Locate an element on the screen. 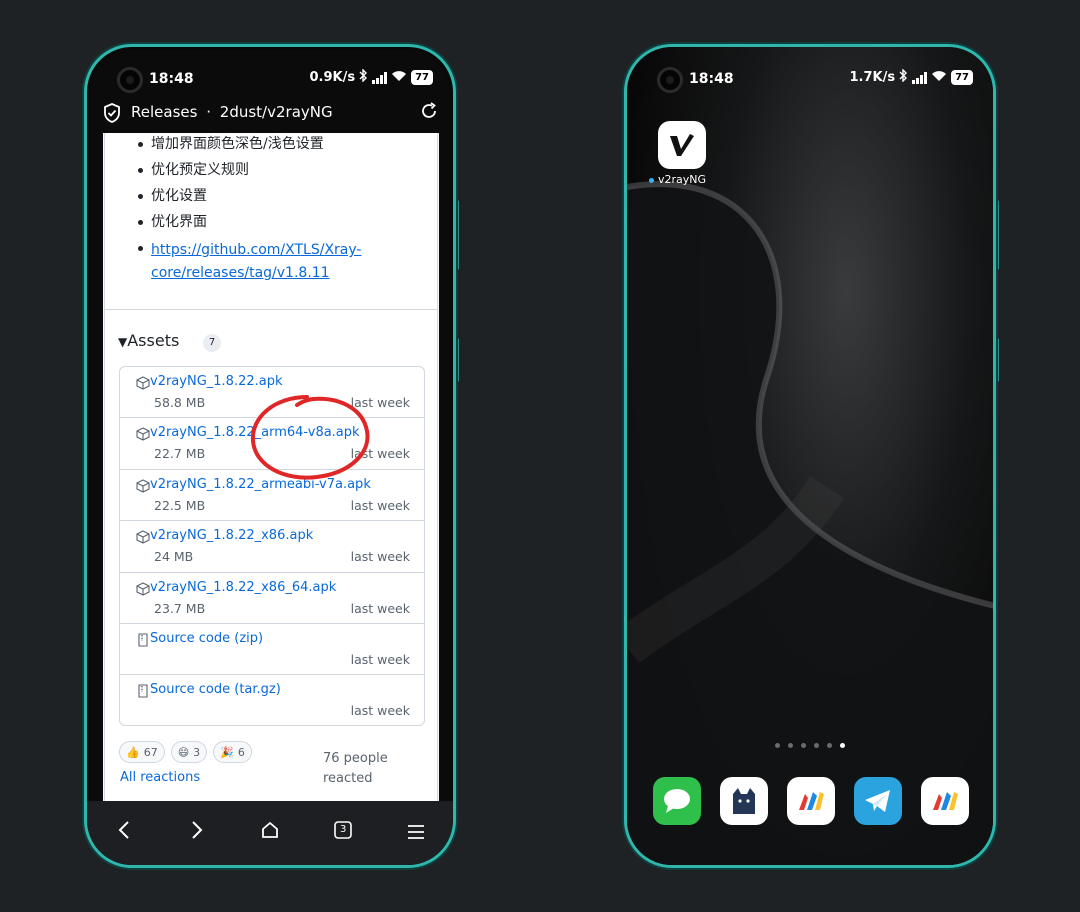  back-icon is located at coordinates (124, 833).